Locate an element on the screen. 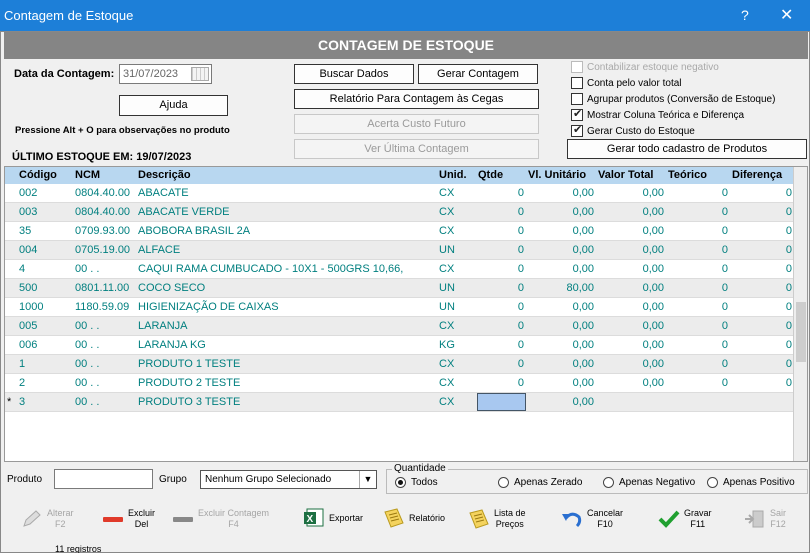 The height and width of the screenshot is (553, 810). buscar-dados-button: Buscar Dados is located at coordinates (354, 74).